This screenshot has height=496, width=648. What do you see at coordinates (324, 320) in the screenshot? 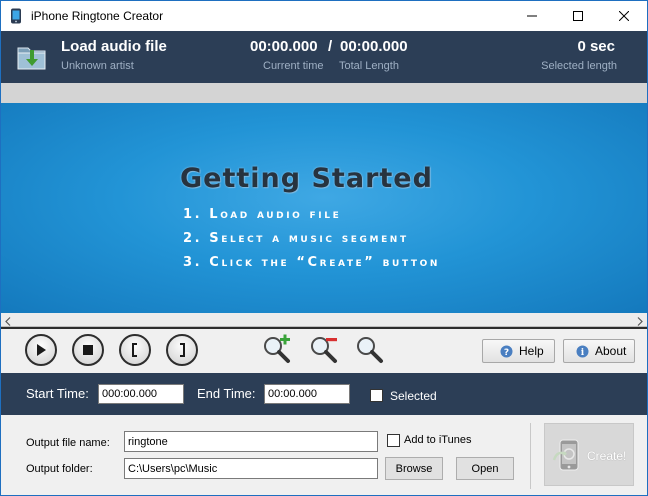
I see `waveform-scrollbar` at bounding box center [324, 320].